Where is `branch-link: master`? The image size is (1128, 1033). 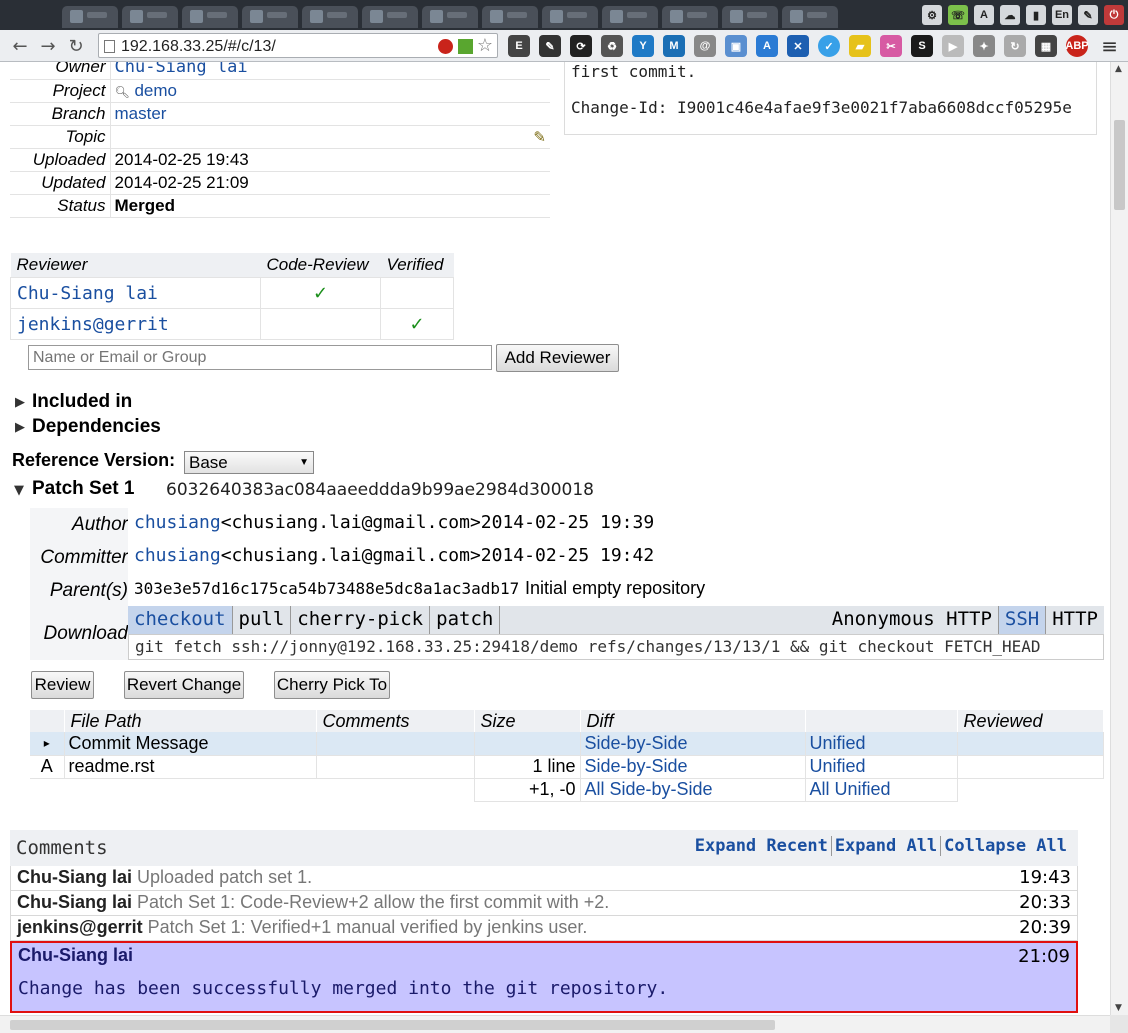
branch-link: master is located at coordinates (141, 113).